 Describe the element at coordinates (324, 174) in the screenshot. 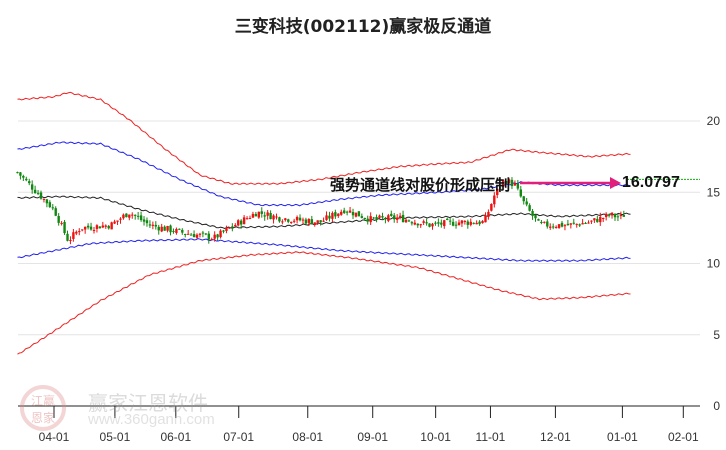

I see `series-upper-blue` at that location.